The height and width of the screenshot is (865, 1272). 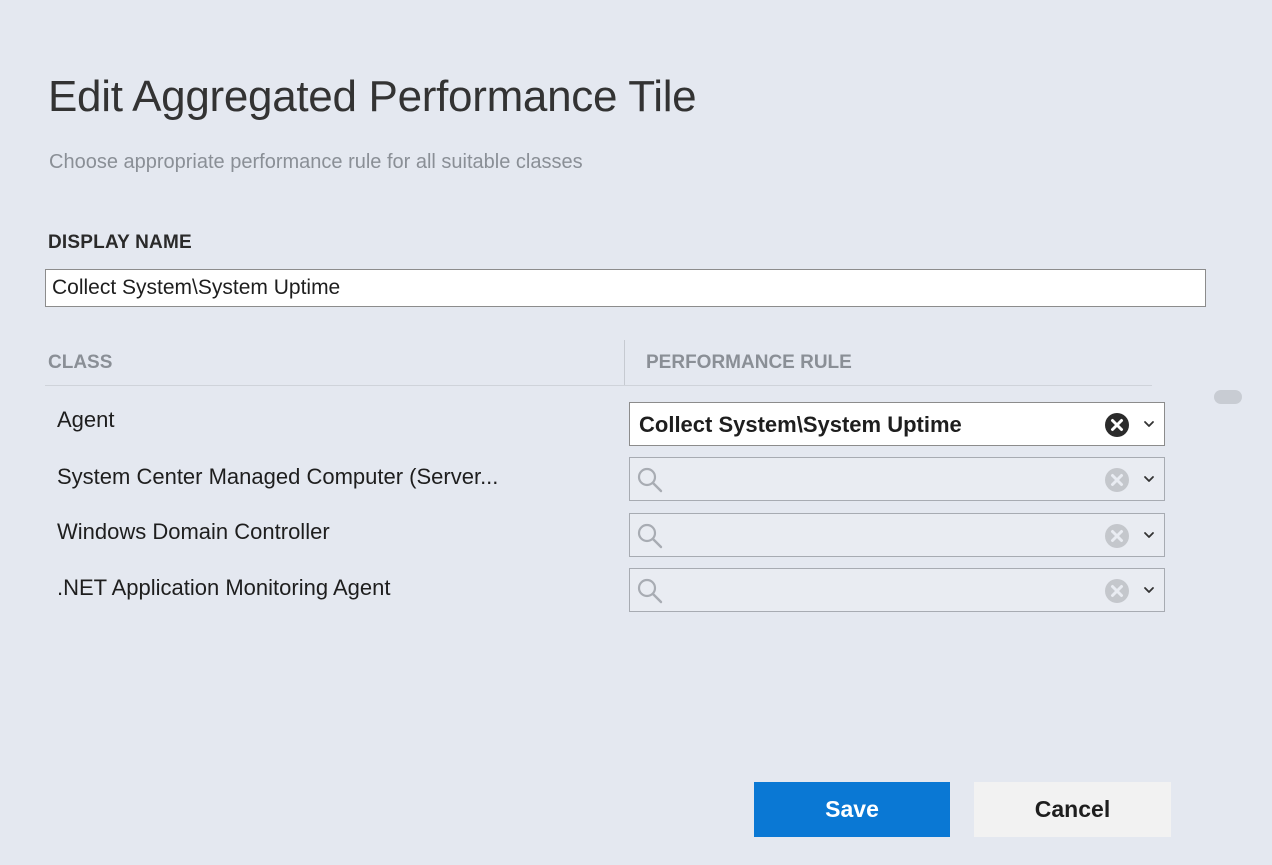 What do you see at coordinates (193, 531) in the screenshot?
I see `class-row-domain-controller: Windows Domain Controller` at bounding box center [193, 531].